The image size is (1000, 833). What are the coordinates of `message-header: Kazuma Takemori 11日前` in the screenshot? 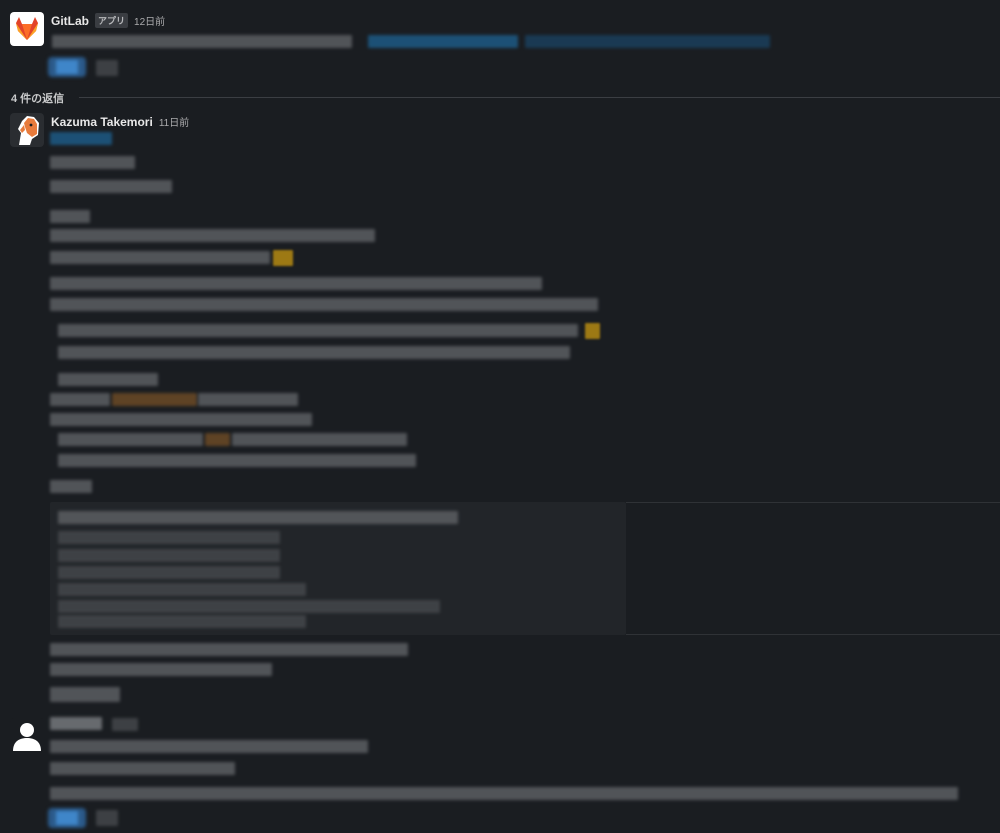 It's located at (120, 122).